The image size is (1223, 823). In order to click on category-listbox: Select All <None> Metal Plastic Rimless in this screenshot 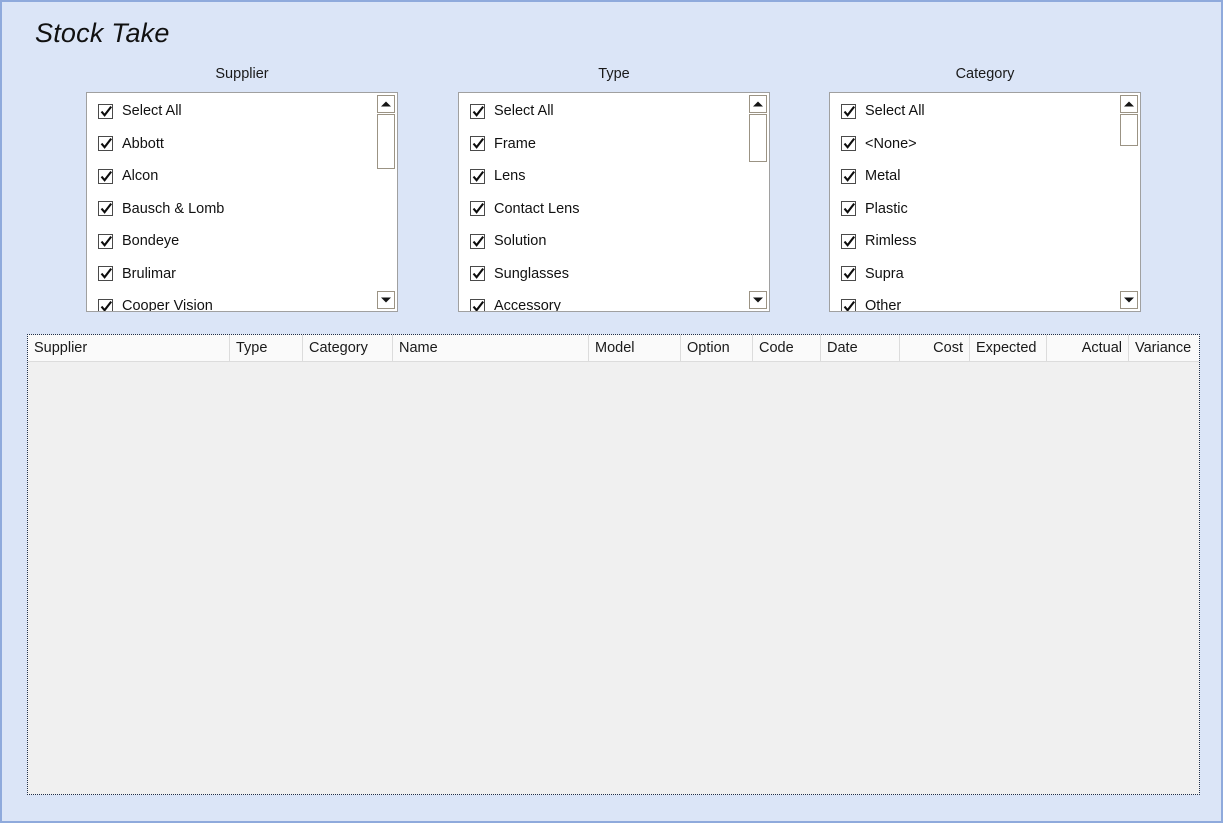, I will do `click(985, 202)`.